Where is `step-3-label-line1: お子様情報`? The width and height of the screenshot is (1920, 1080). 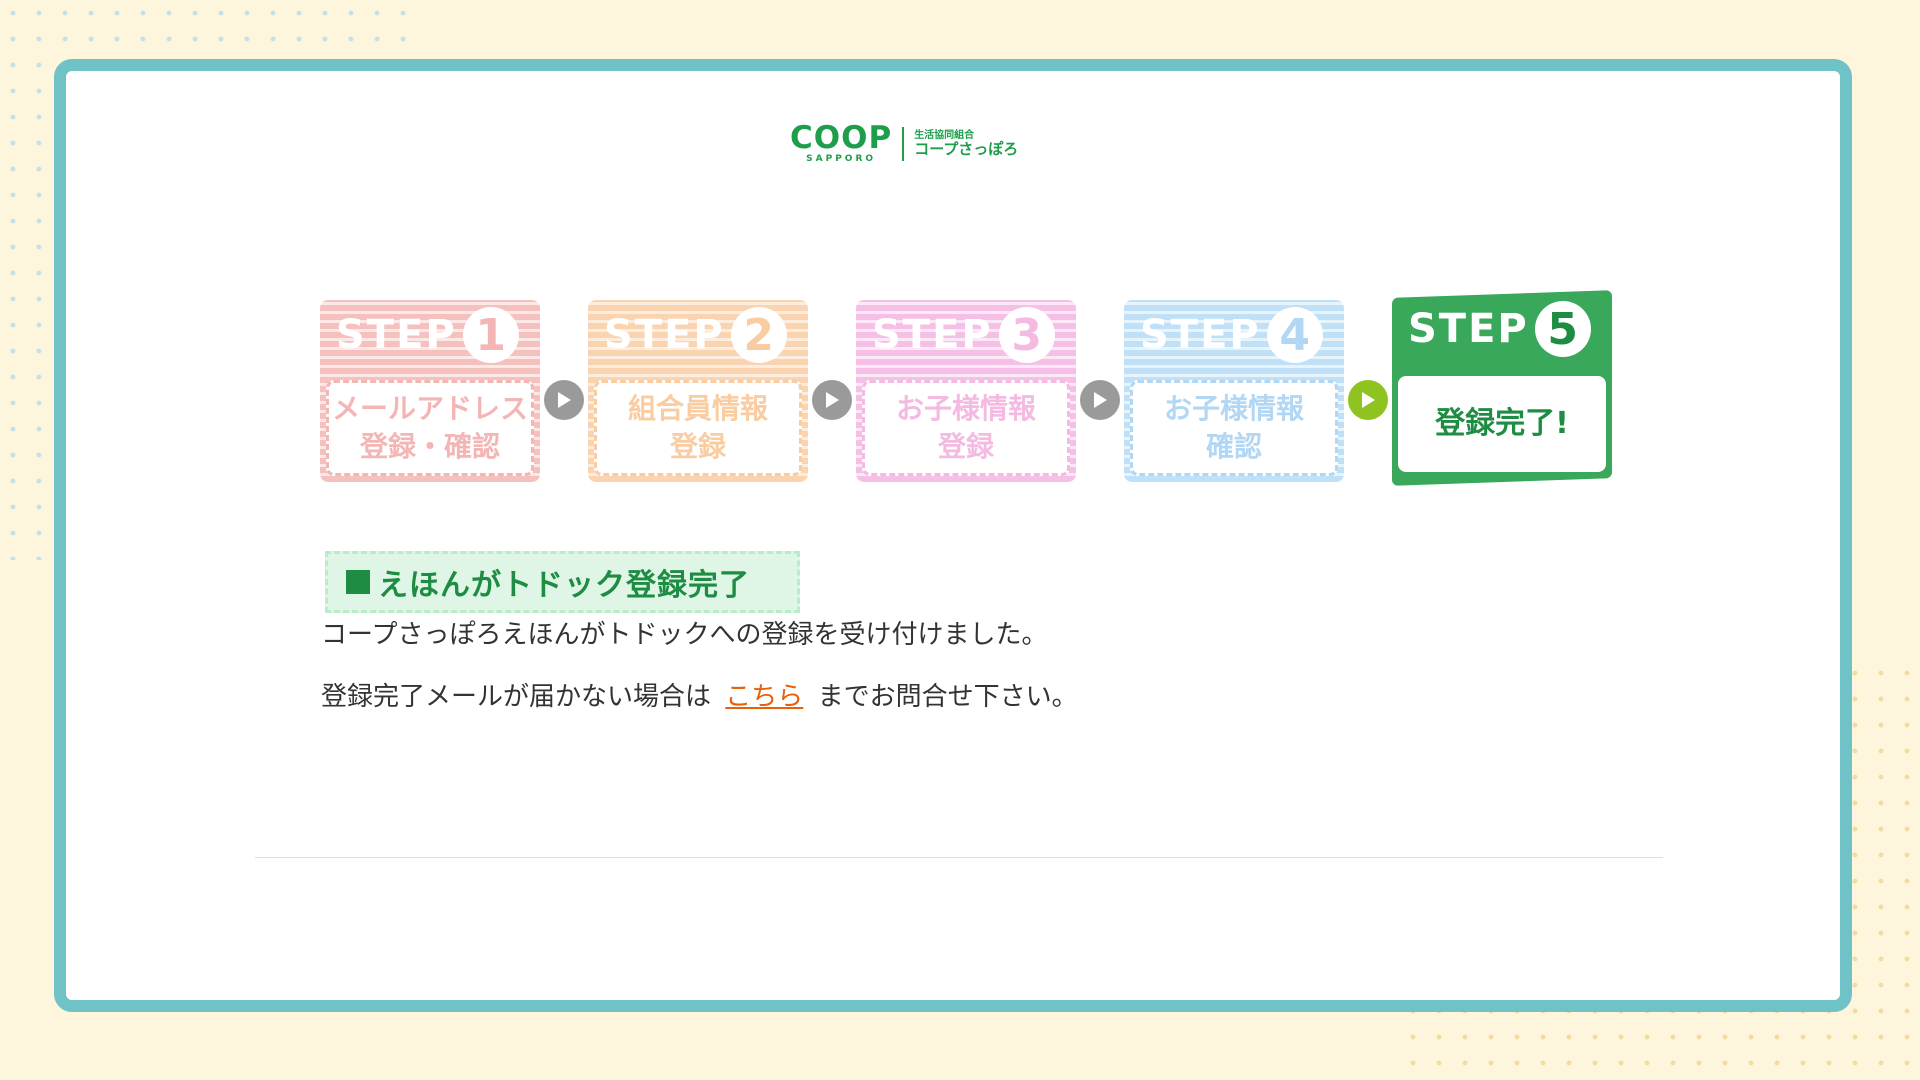
step-3-label-line1: お子様情報 is located at coordinates (965, 409).